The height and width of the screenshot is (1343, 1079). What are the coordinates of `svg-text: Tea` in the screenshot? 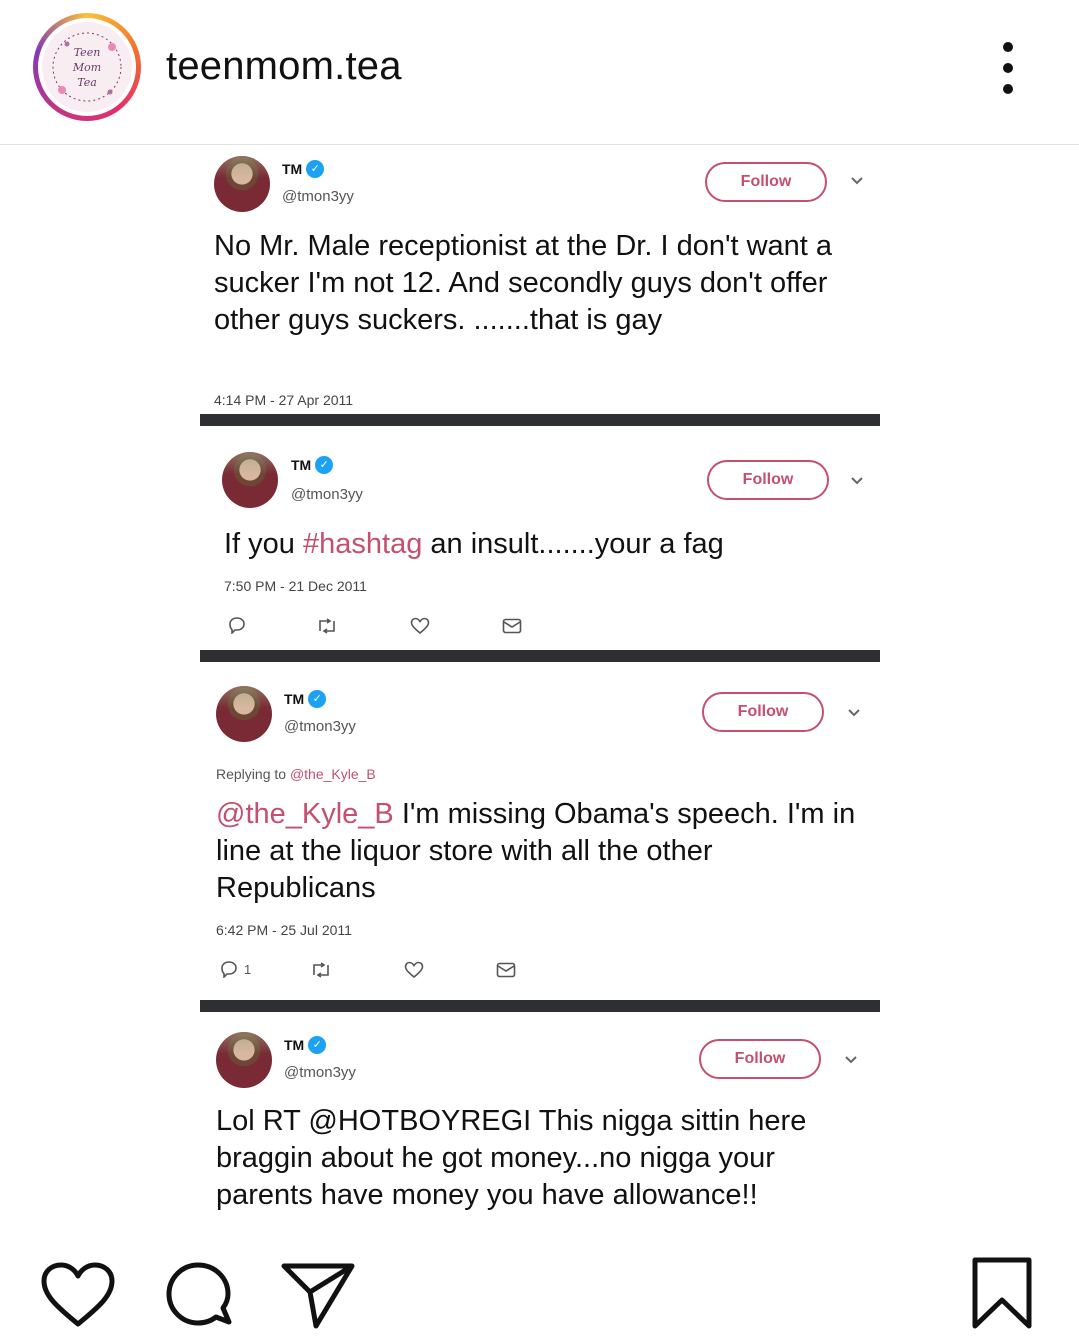 It's located at (87, 82).